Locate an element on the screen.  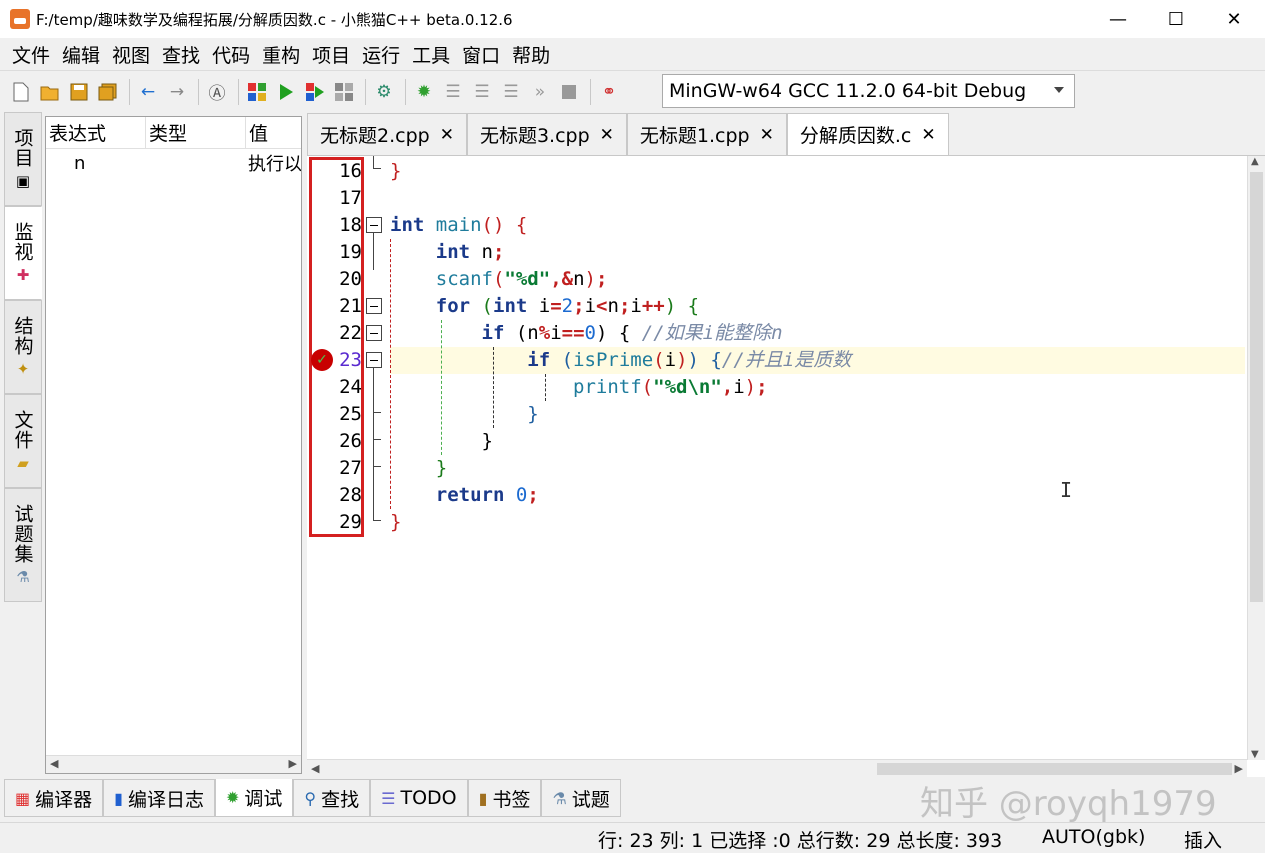
menu-window: 窗口 is located at coordinates (481, 54).